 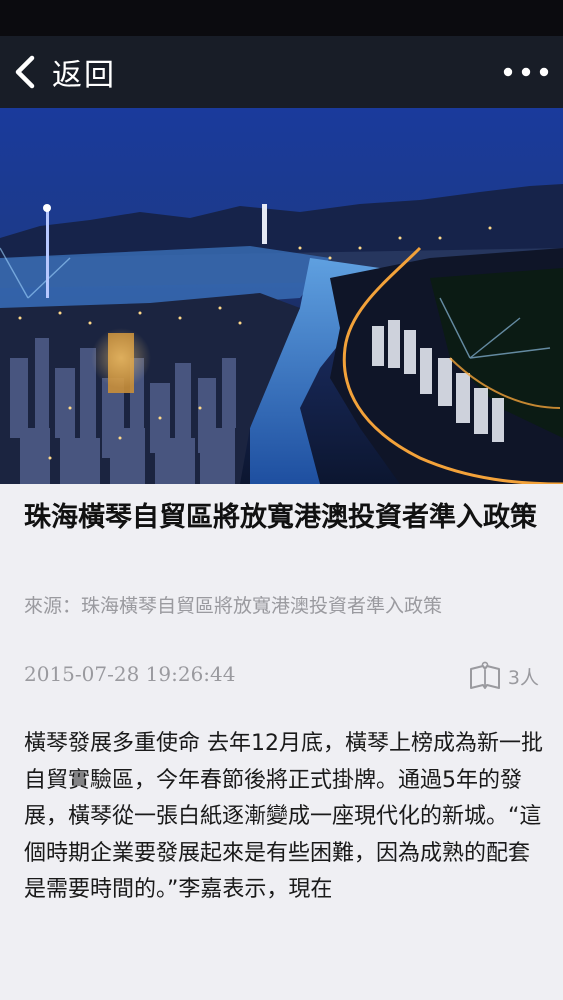 What do you see at coordinates (84, 75) in the screenshot?
I see `back-label: 返回` at bounding box center [84, 75].